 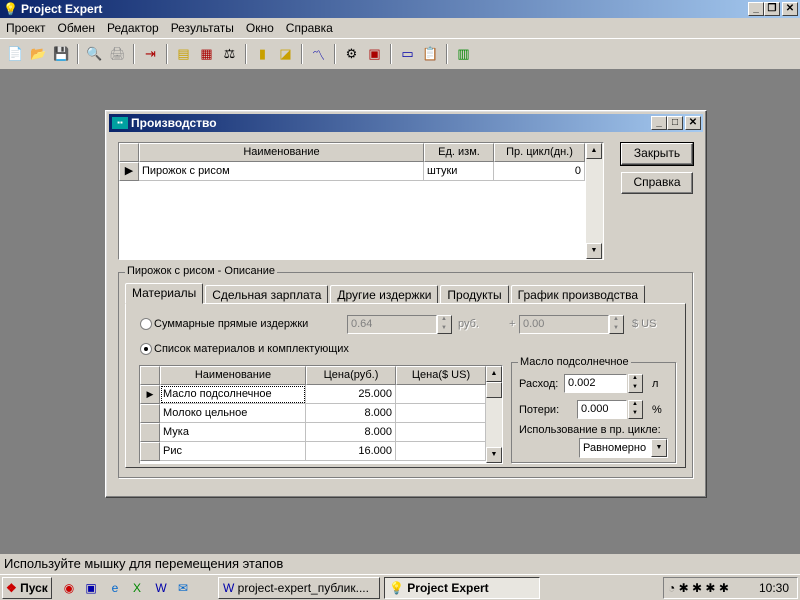 I want to click on total-usd-spinner, so click(x=616, y=324).